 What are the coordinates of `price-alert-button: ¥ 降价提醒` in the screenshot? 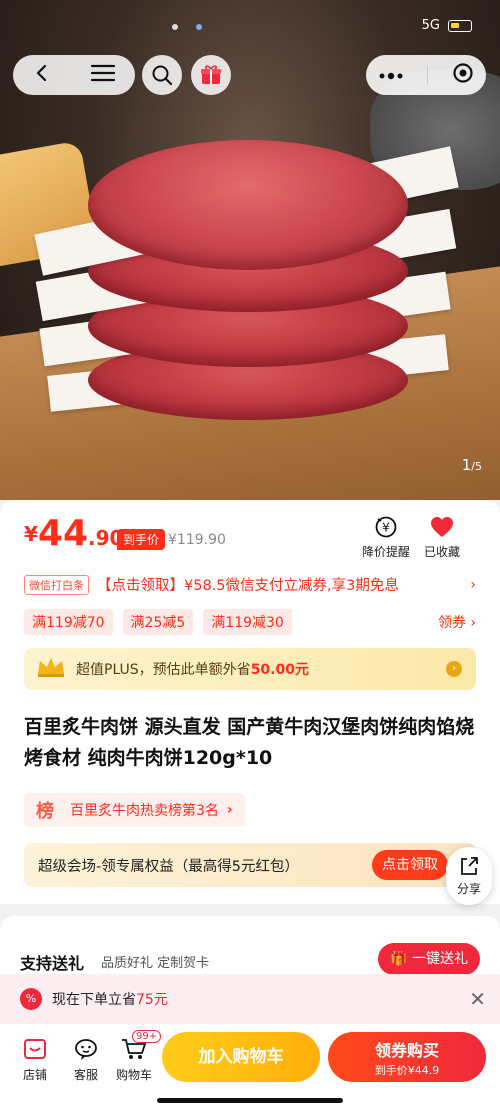 It's located at (386, 537).